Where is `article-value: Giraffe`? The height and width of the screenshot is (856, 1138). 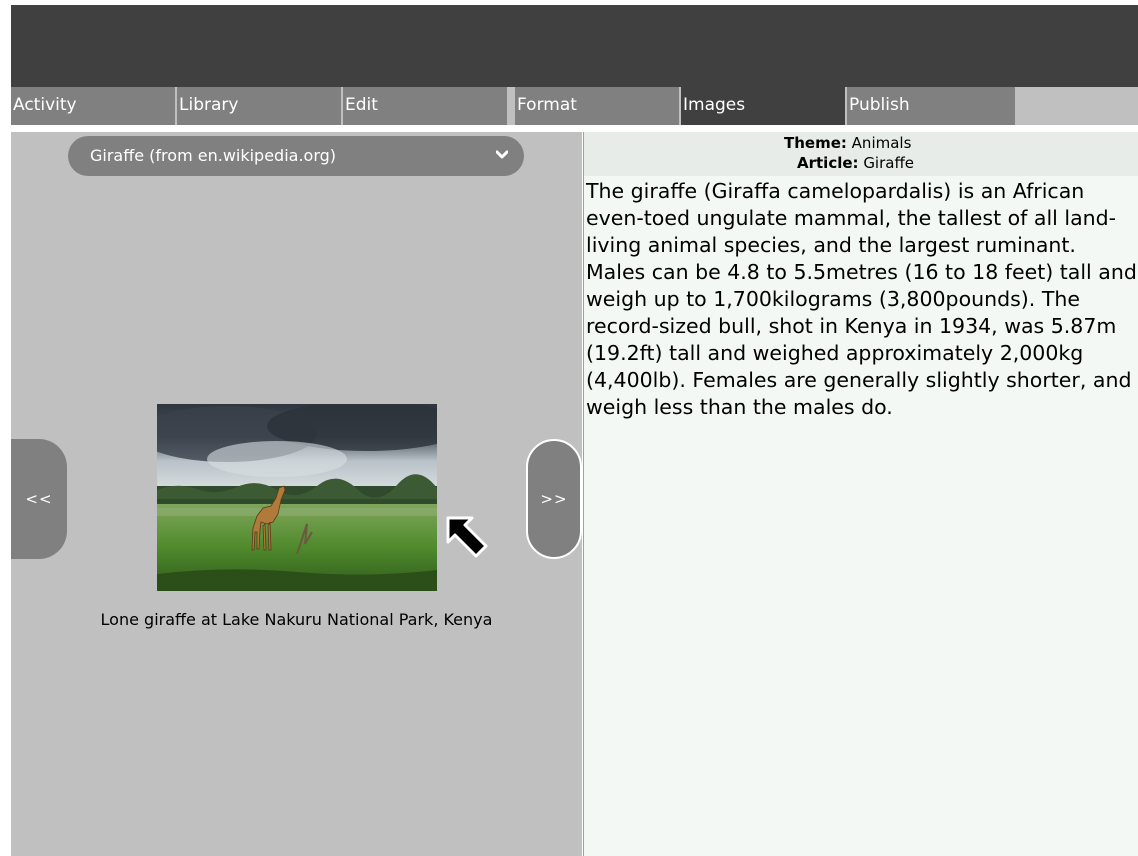 article-value: Giraffe is located at coordinates (889, 163).